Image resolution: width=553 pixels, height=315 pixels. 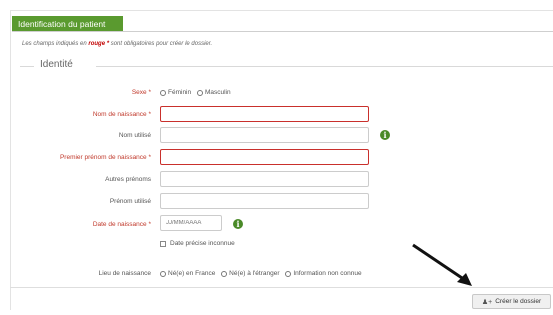 What do you see at coordinates (281, 10) in the screenshot?
I see `panel-border-top` at bounding box center [281, 10].